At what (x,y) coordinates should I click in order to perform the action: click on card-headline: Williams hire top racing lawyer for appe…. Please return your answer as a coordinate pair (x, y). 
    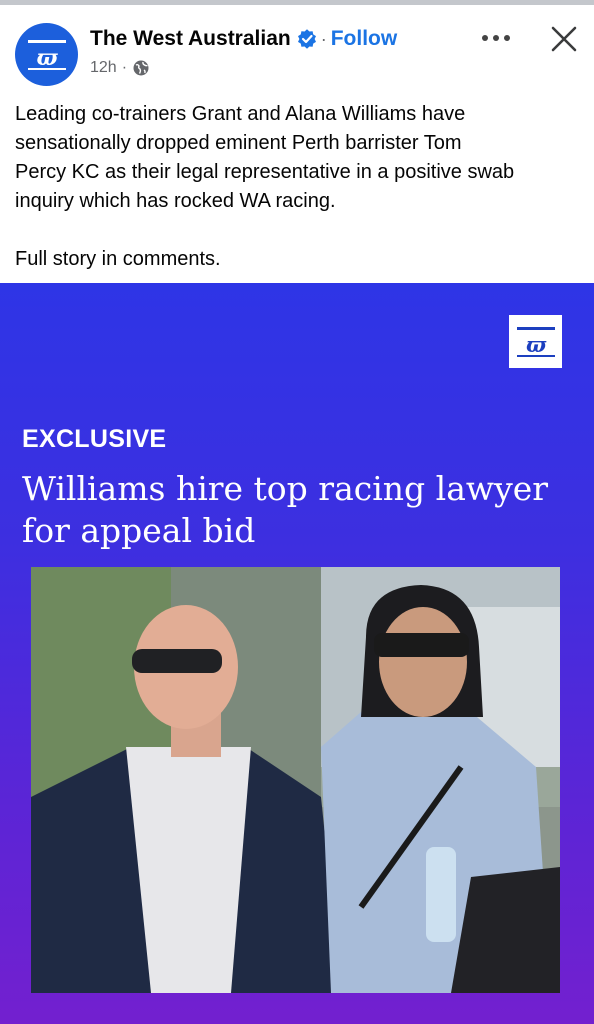
    Looking at the image, I should click on (302, 510).